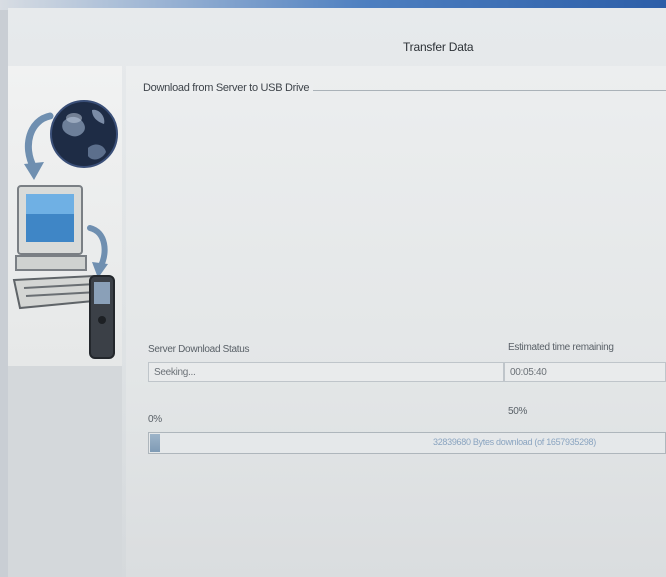 The width and height of the screenshot is (666, 577). Describe the element at coordinates (528, 372) in the screenshot. I see `time-remaining-value: 00:05:40` at that location.